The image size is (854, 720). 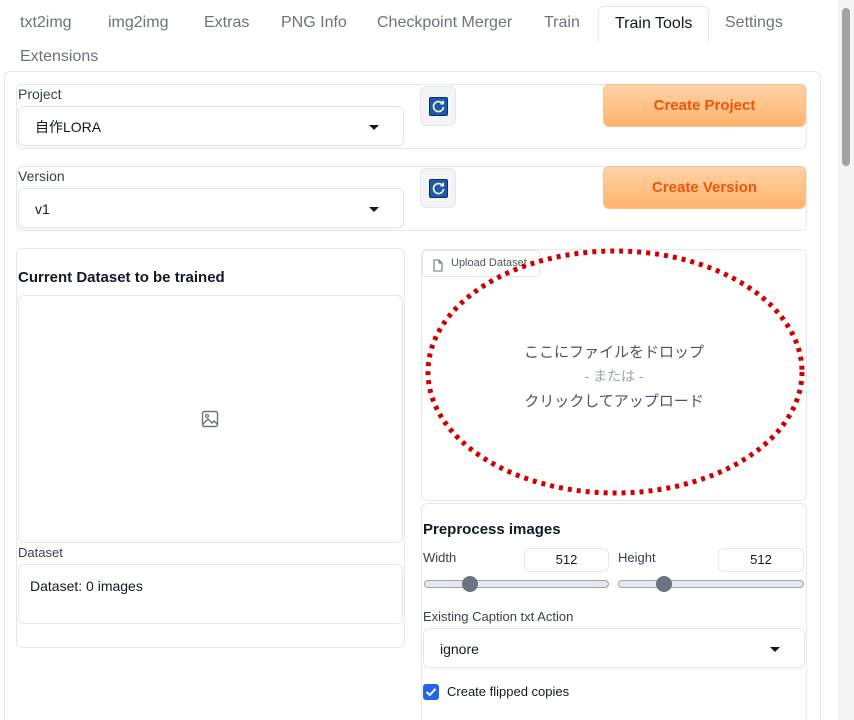 What do you see at coordinates (440, 557) in the screenshot?
I see `width-label: Width` at bounding box center [440, 557].